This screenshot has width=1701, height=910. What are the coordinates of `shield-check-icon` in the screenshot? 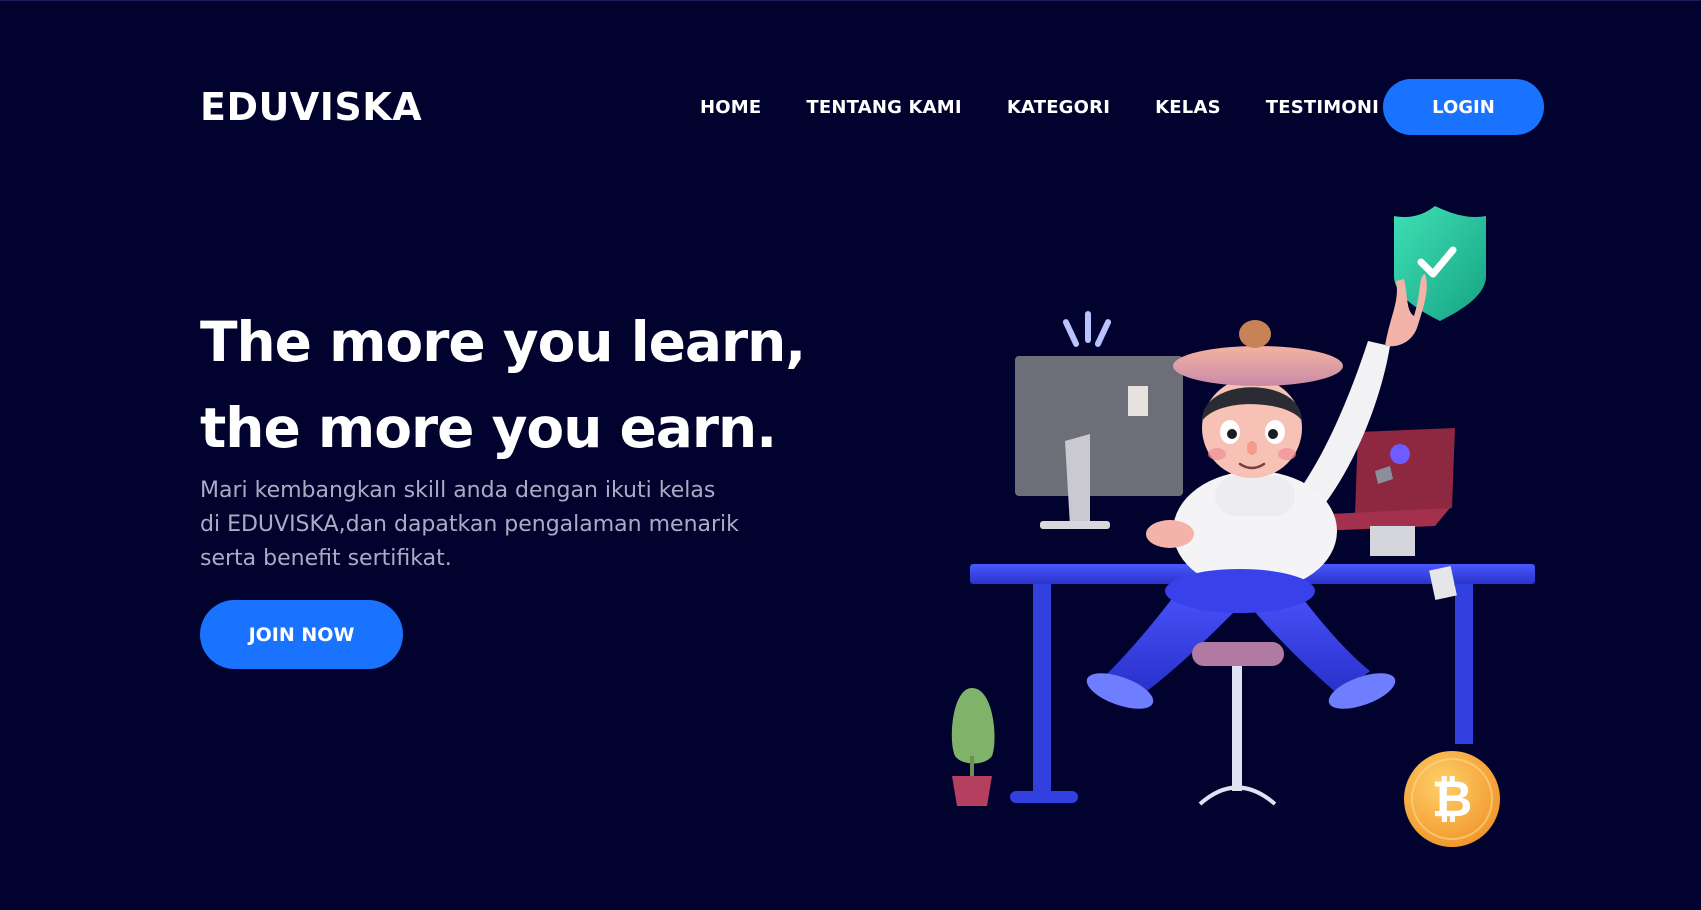 It's located at (1440, 263).